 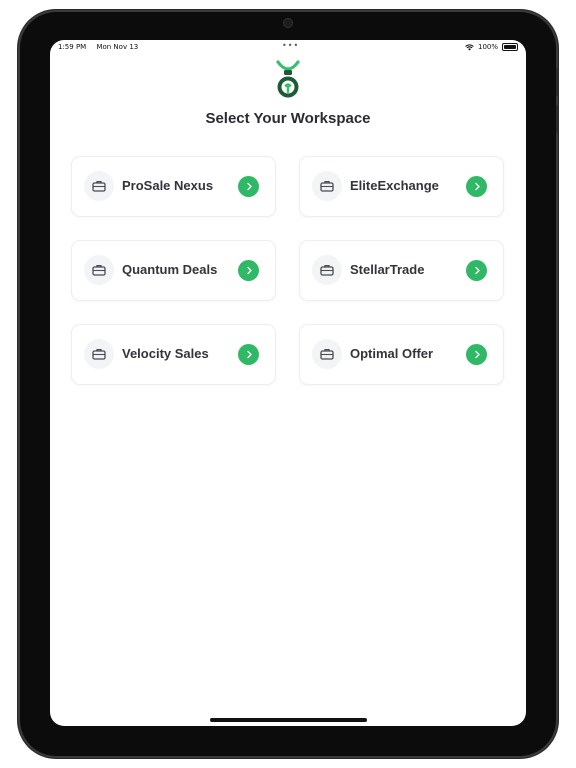 What do you see at coordinates (387, 269) in the screenshot?
I see `workspace-label: StellarTrade` at bounding box center [387, 269].